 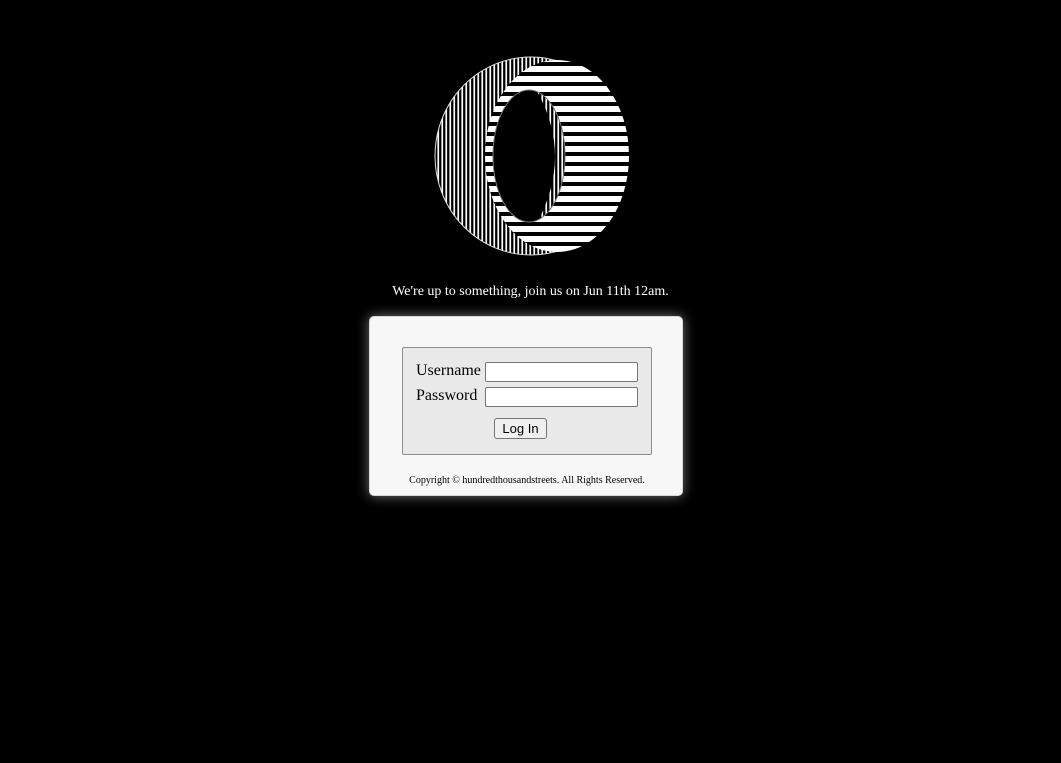 I want to click on login-button: Log In, so click(x=520, y=428).